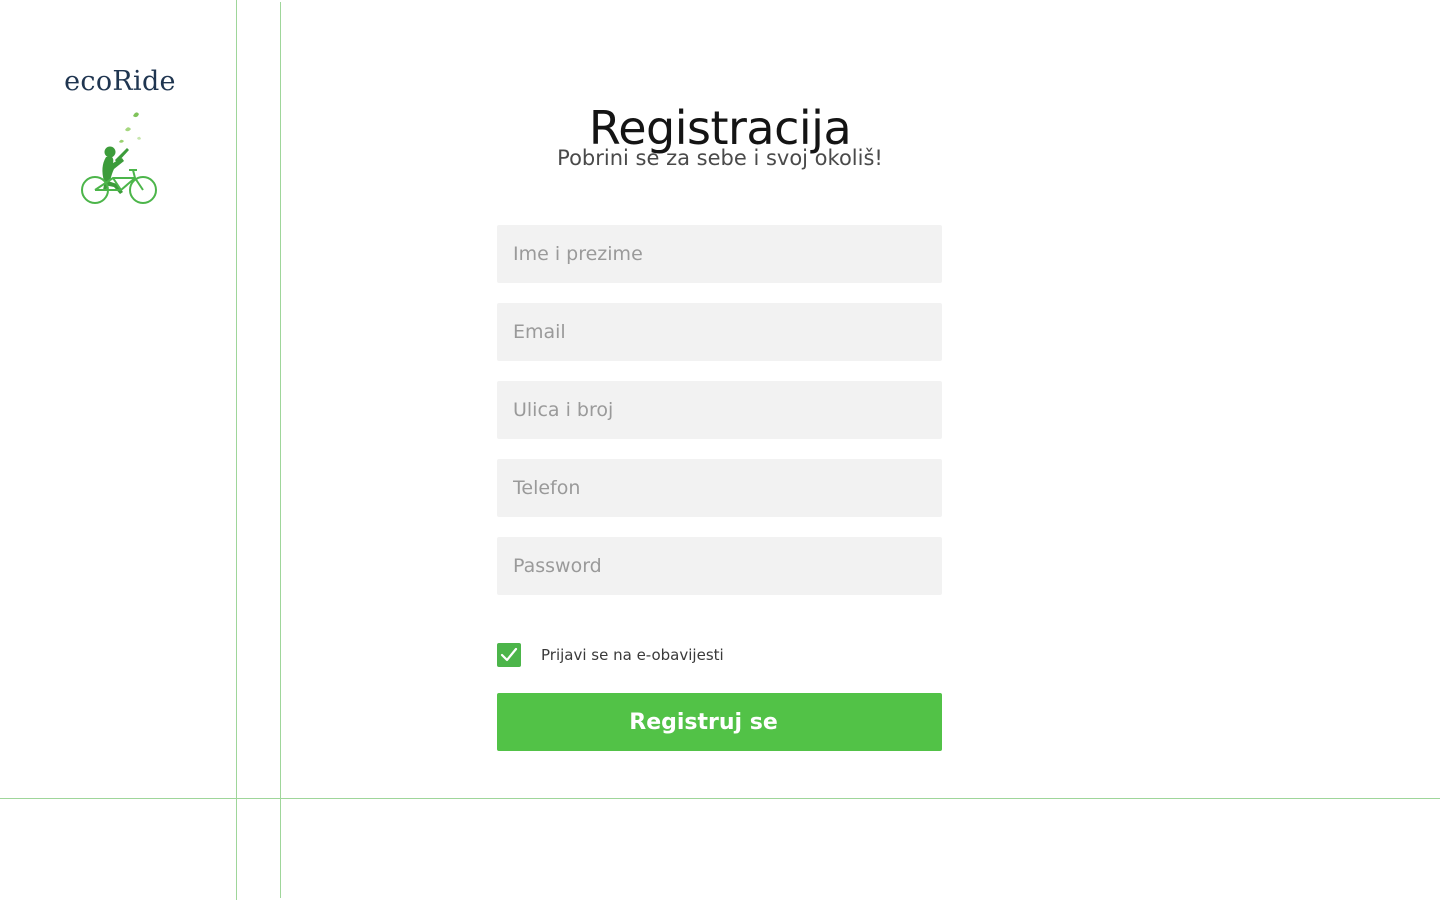  What do you see at coordinates (720, 158) in the screenshot?
I see `page-subtitle: Pobrini se za sebe i svoj okoliš!` at bounding box center [720, 158].